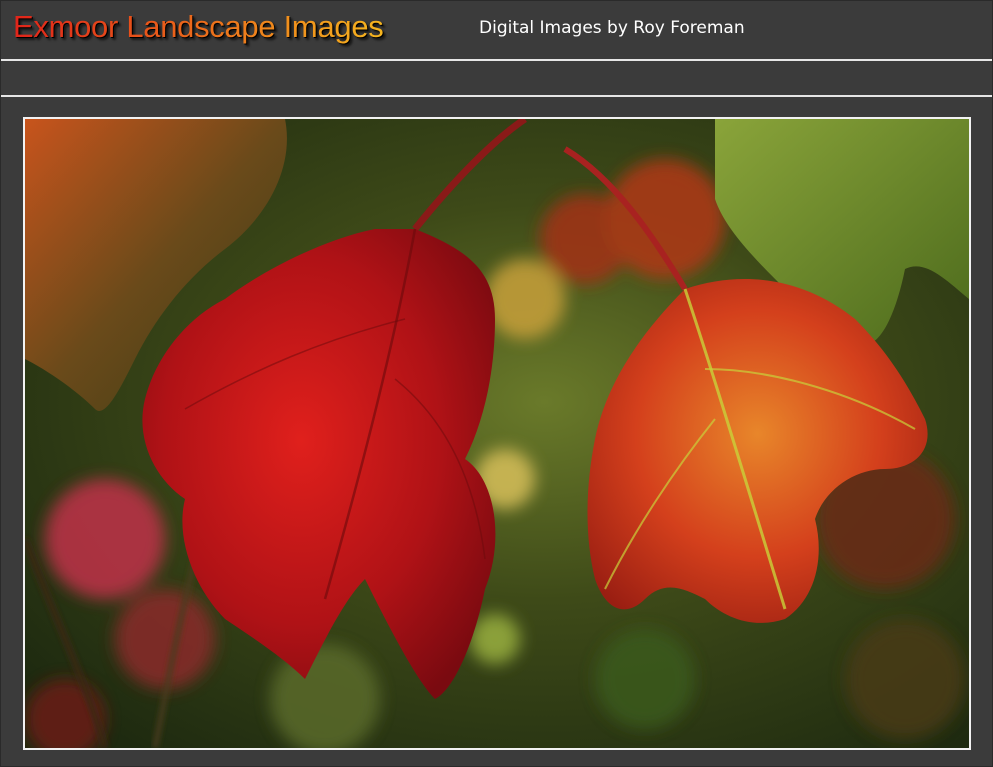  Describe the element at coordinates (612, 28) in the screenshot. I see `site-subtitle: Digital Images by Roy Foreman` at that location.